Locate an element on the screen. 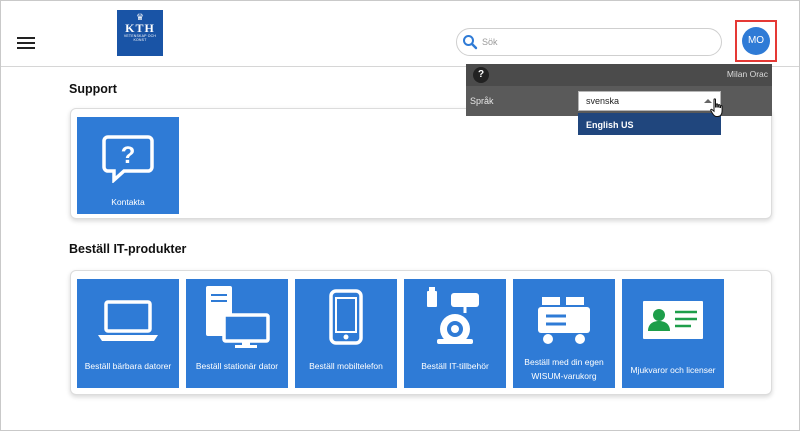 The image size is (800, 431). user-menu-dropdown: ? Milan Orac Språk svenska is located at coordinates (619, 90).